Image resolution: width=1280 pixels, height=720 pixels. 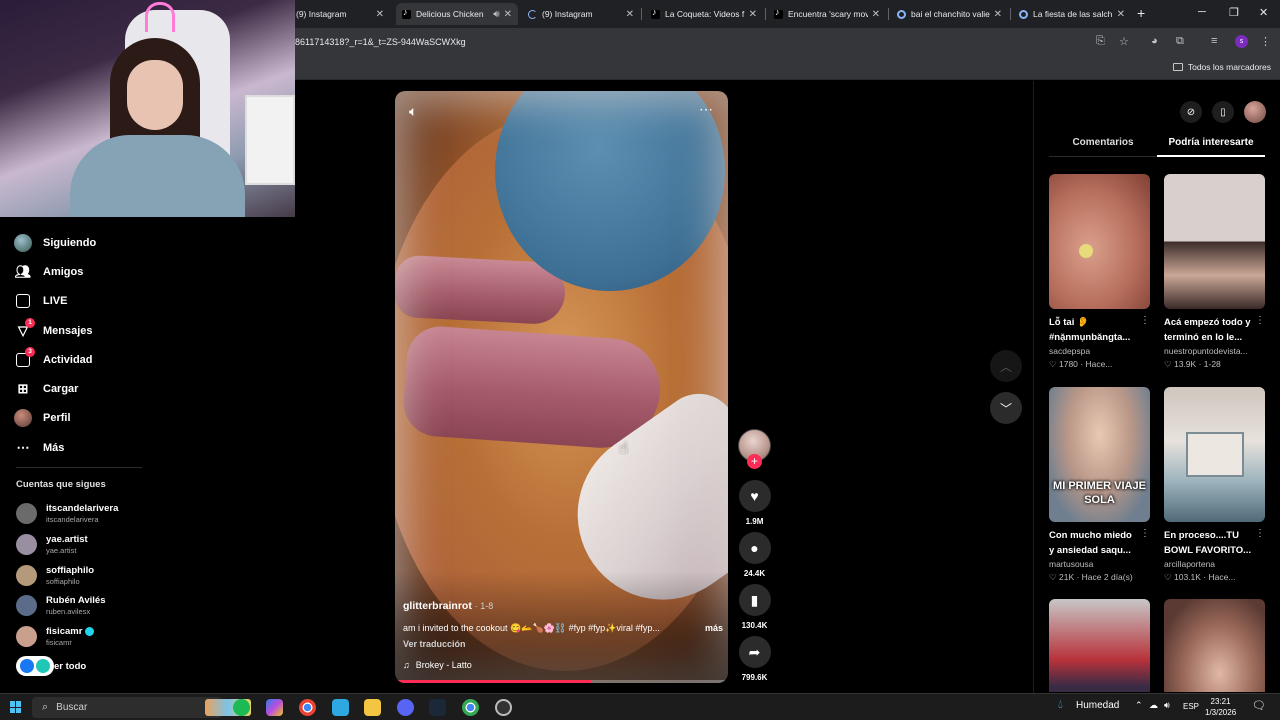 I want to click on see-all-button: er todo, so click(x=51, y=666).